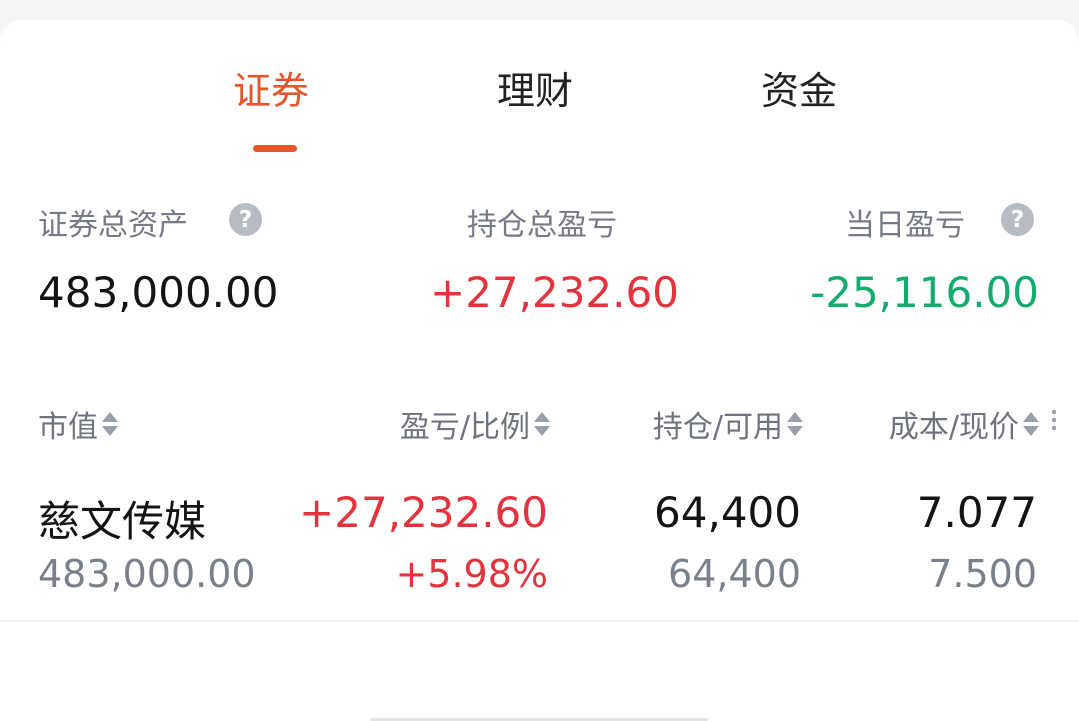  I want to click on position-quantity: 64,400, so click(727, 512).